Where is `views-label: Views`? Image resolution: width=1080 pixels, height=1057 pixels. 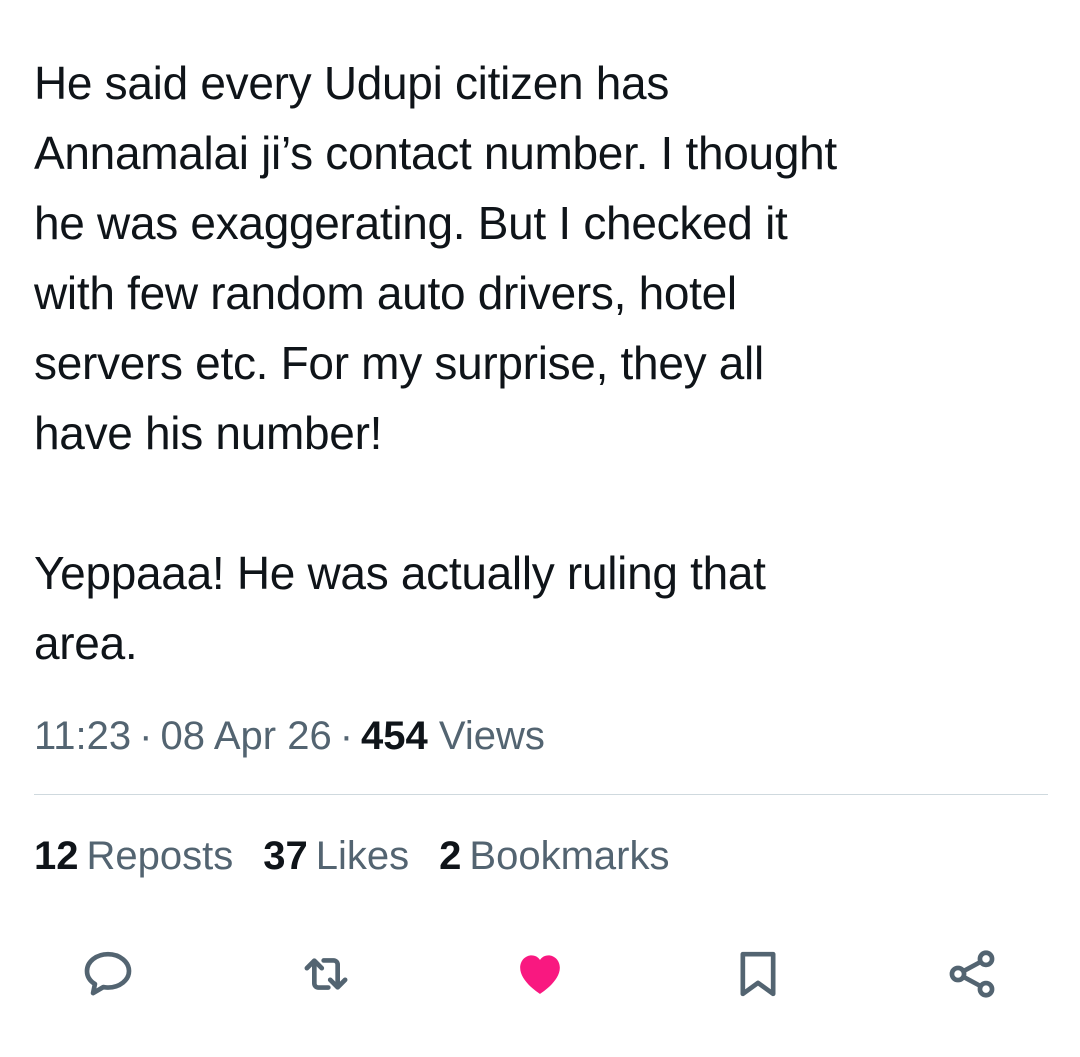
views-label: Views is located at coordinates (491, 736).